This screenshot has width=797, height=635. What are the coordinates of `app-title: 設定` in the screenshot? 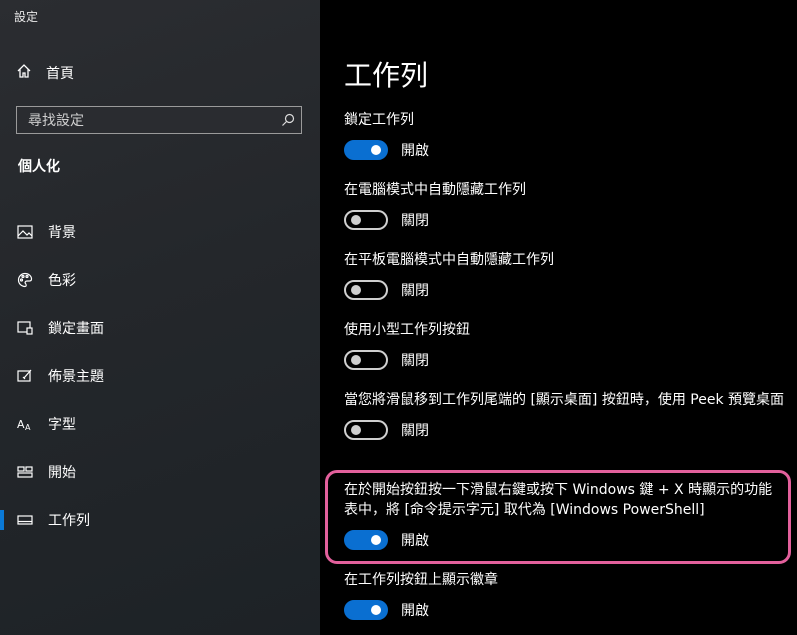 It's located at (26, 17).